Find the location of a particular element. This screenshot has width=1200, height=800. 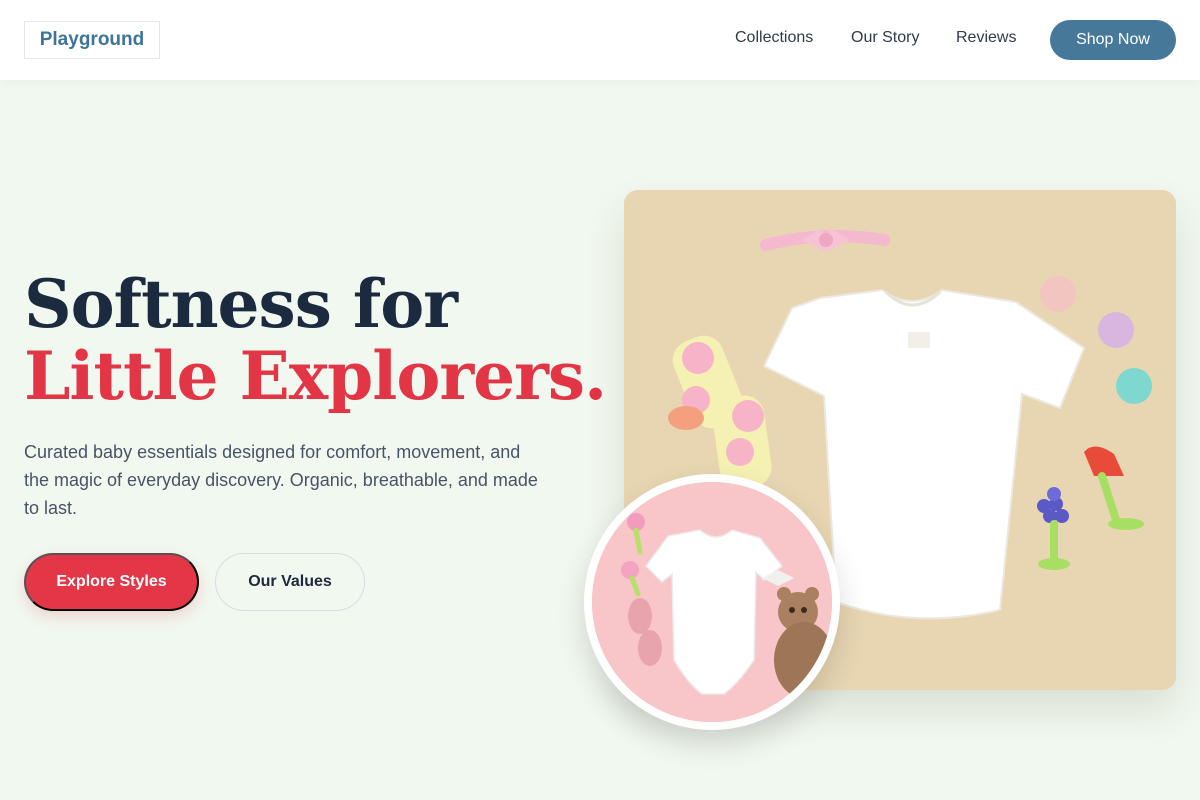

shop-now-button: Shop Now is located at coordinates (1113, 40).